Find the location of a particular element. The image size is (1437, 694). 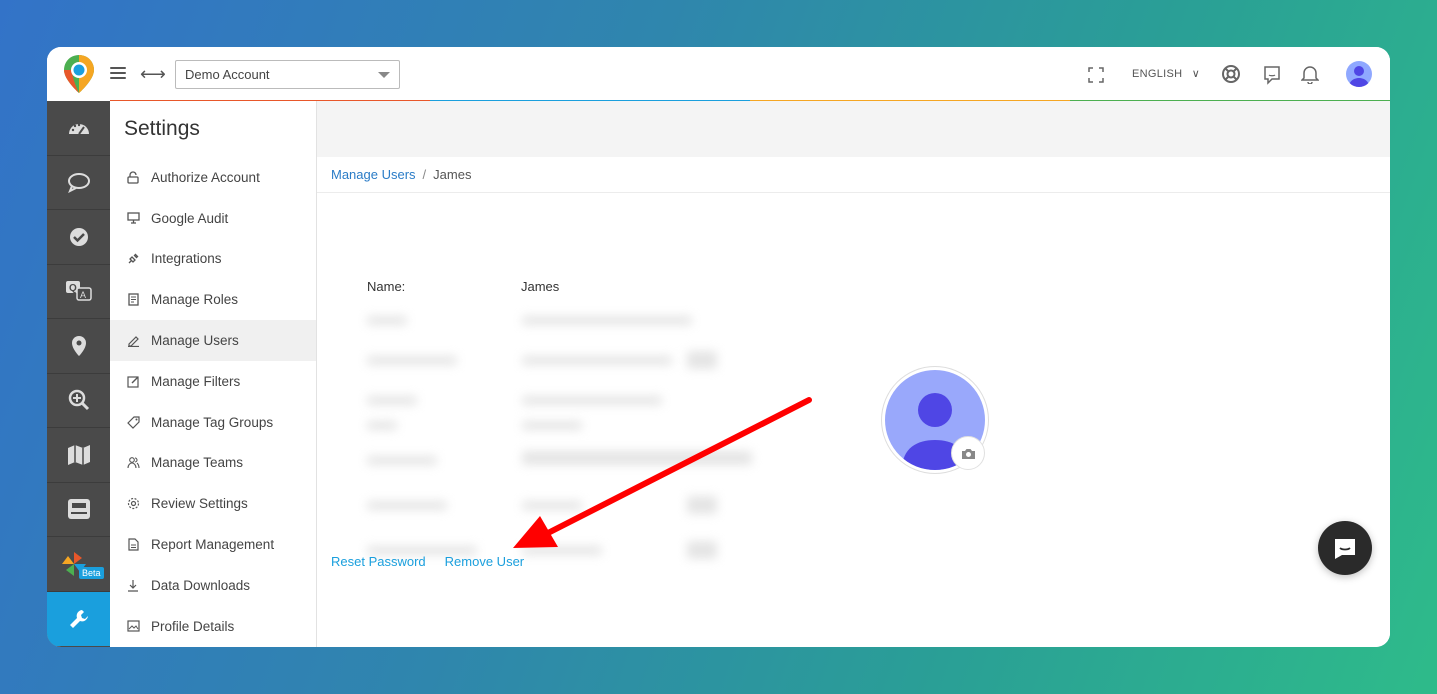

document-icon is located at coordinates (133, 300).